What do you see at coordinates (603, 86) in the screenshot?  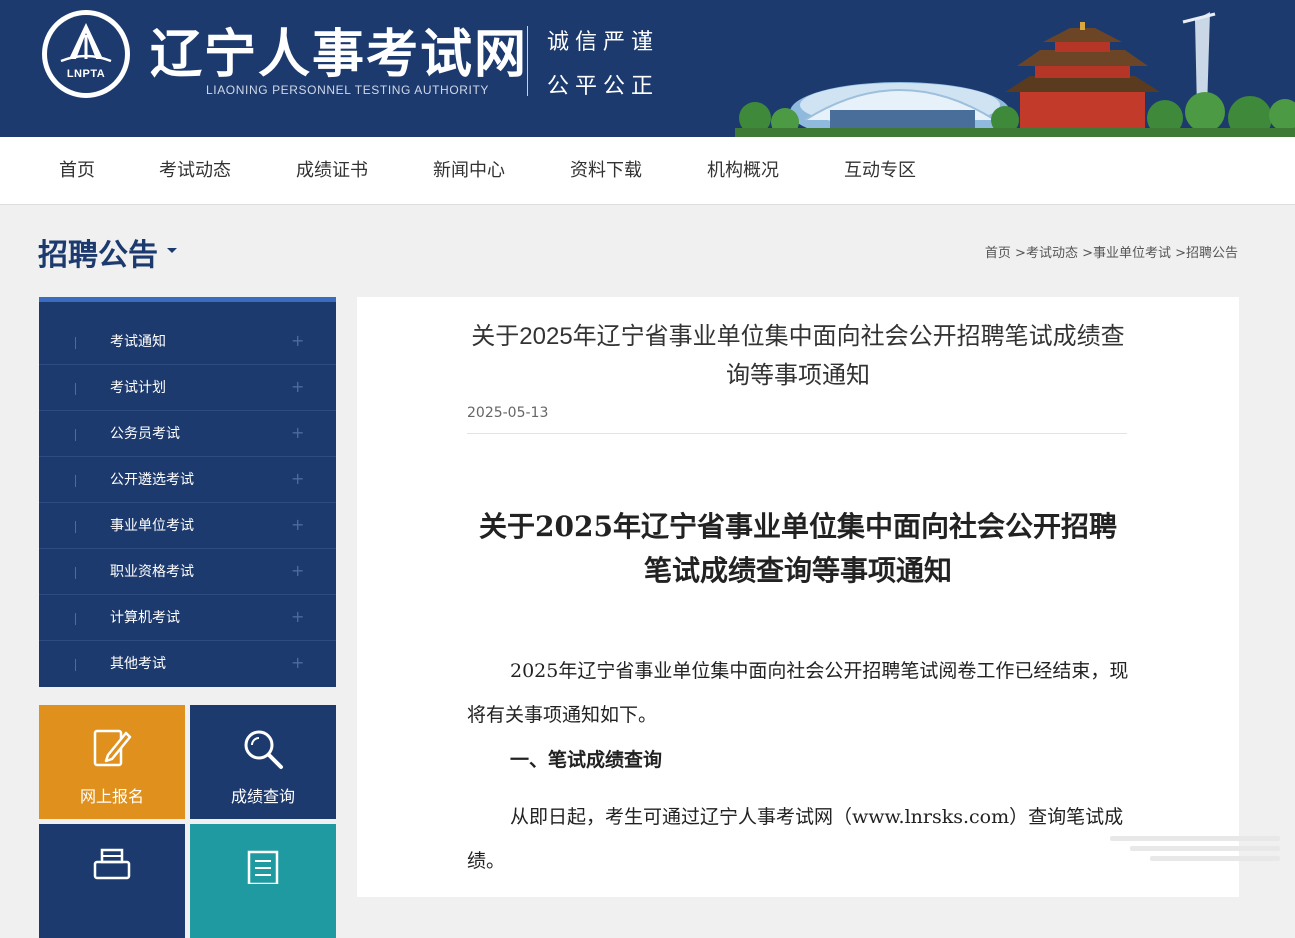 I see `motto-line-2: 公平公正` at bounding box center [603, 86].